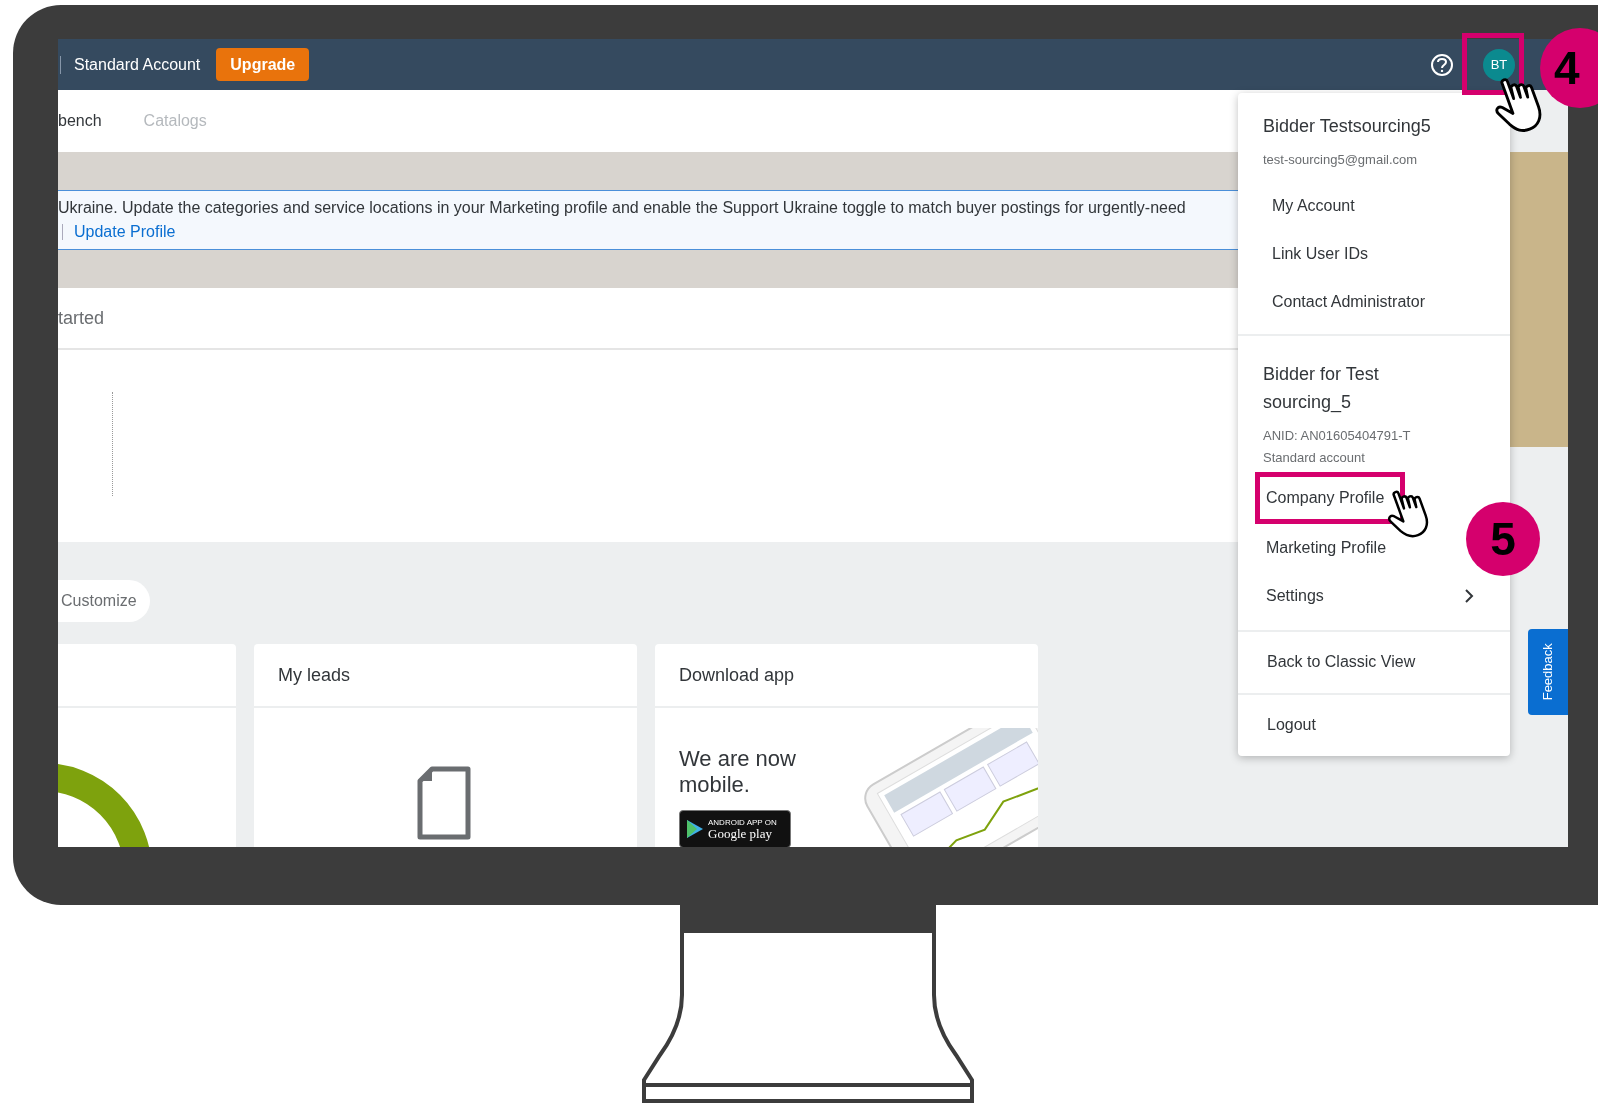  What do you see at coordinates (1374, 301) in the screenshot?
I see `menu-item: Contact Administrator` at bounding box center [1374, 301].